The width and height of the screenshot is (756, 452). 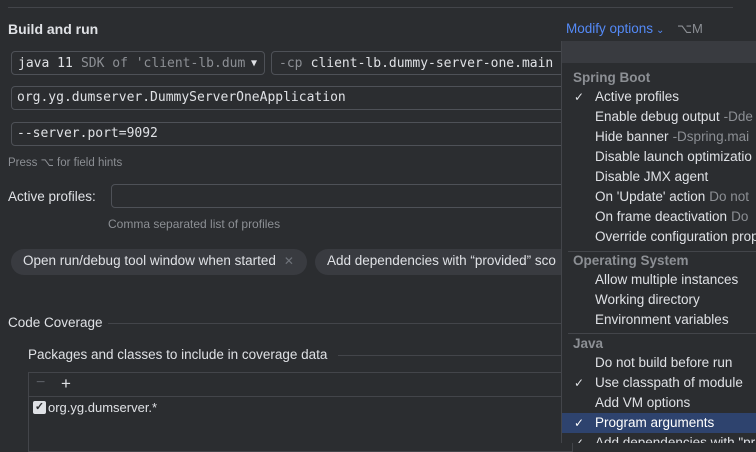 I want to click on code-coverage-divider, so click(x=338, y=323).